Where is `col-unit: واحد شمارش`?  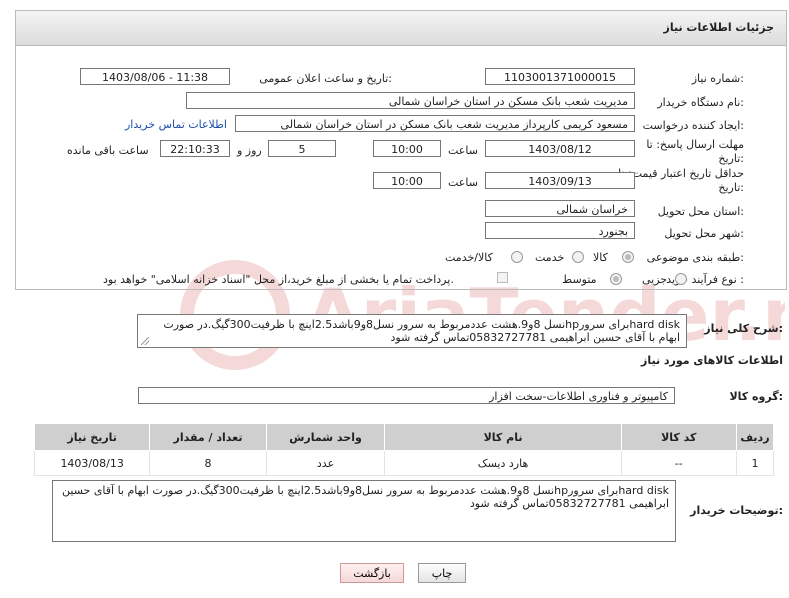 col-unit: واحد شمارش is located at coordinates (325, 437).